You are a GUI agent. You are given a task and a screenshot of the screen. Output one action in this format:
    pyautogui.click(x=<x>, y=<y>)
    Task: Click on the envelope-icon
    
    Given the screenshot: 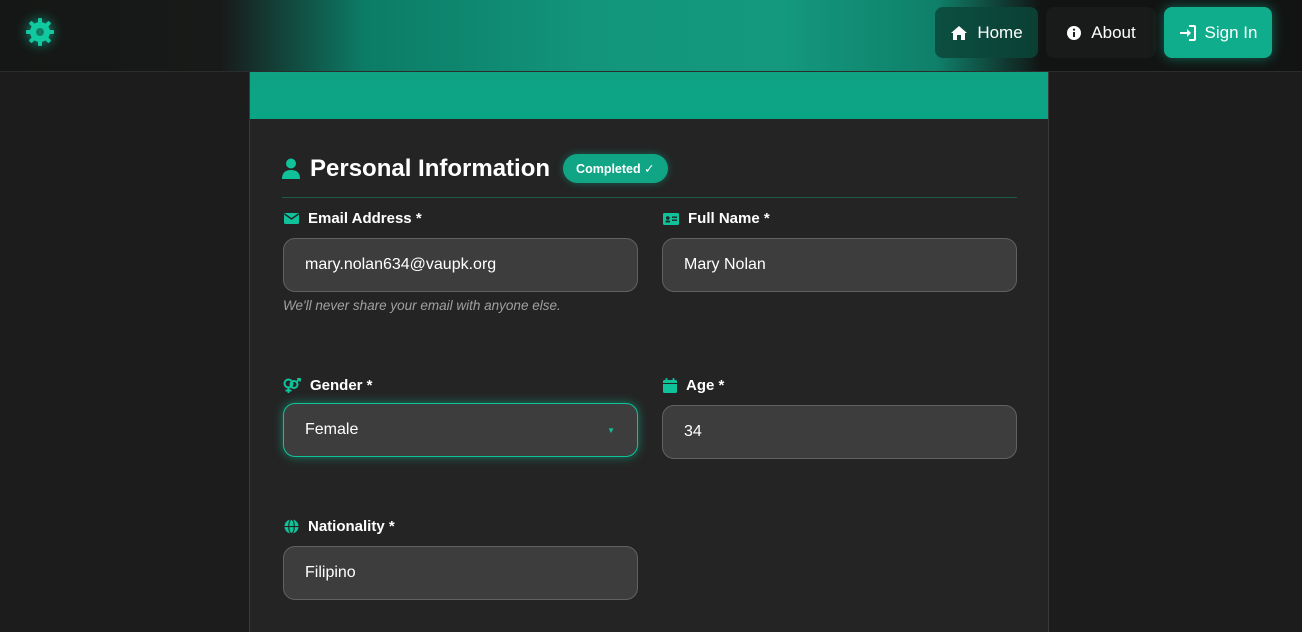 What is the action you would take?
    pyautogui.click(x=291, y=218)
    